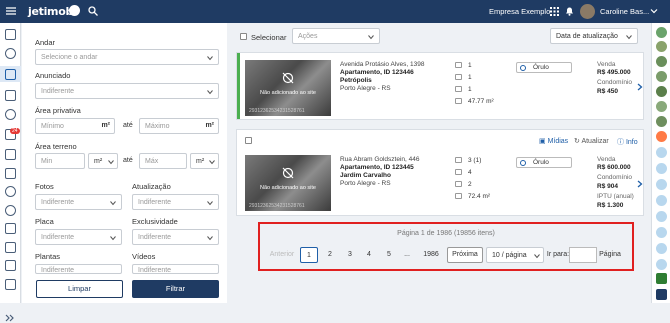 This screenshot has width=670, height=323. Describe the element at coordinates (79, 289) in the screenshot. I see `clear-button: Limpar` at that location.